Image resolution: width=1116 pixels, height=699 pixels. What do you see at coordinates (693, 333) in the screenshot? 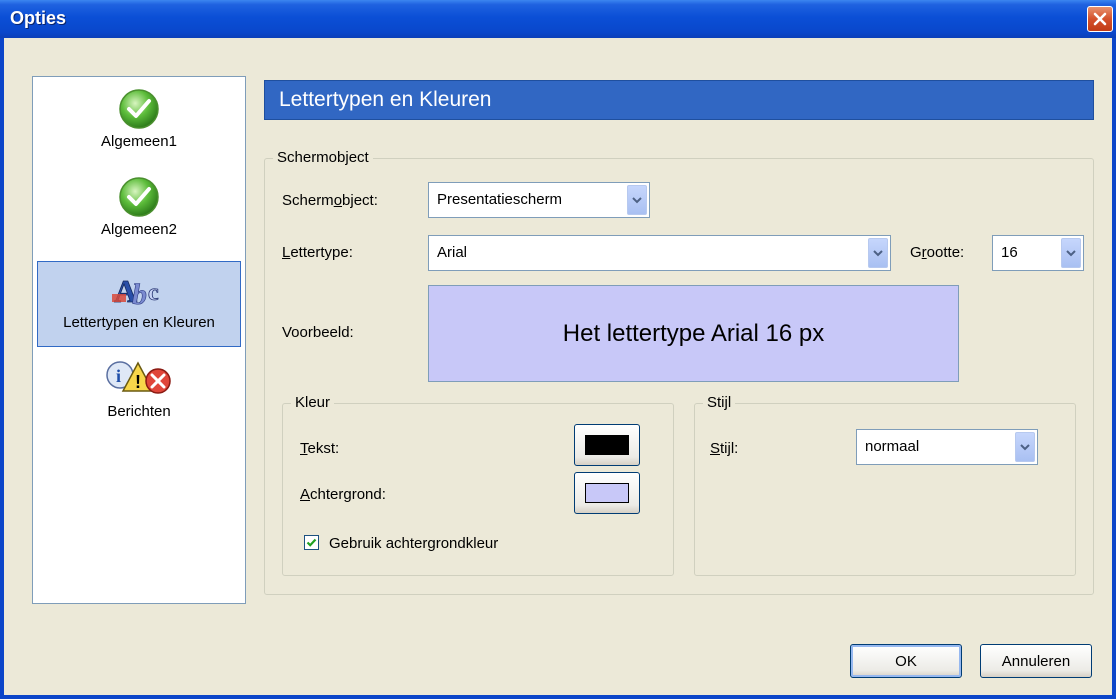
I see `font-preview: Het lettertype Arial 16 px` at bounding box center [693, 333].